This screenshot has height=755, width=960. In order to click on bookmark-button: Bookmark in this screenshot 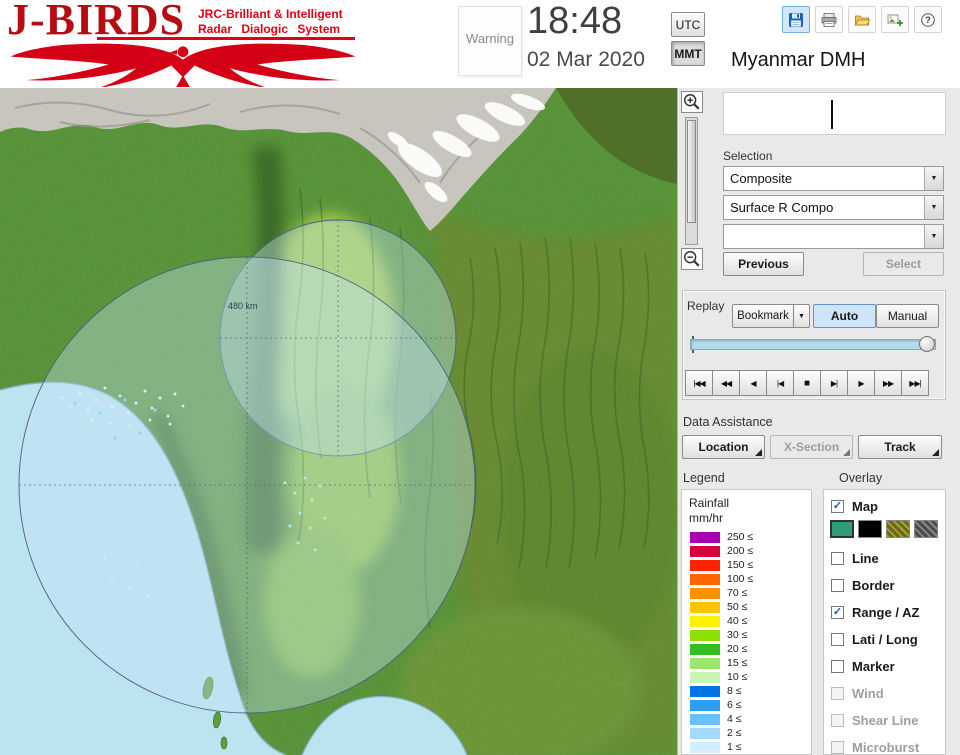, I will do `click(763, 316)`.